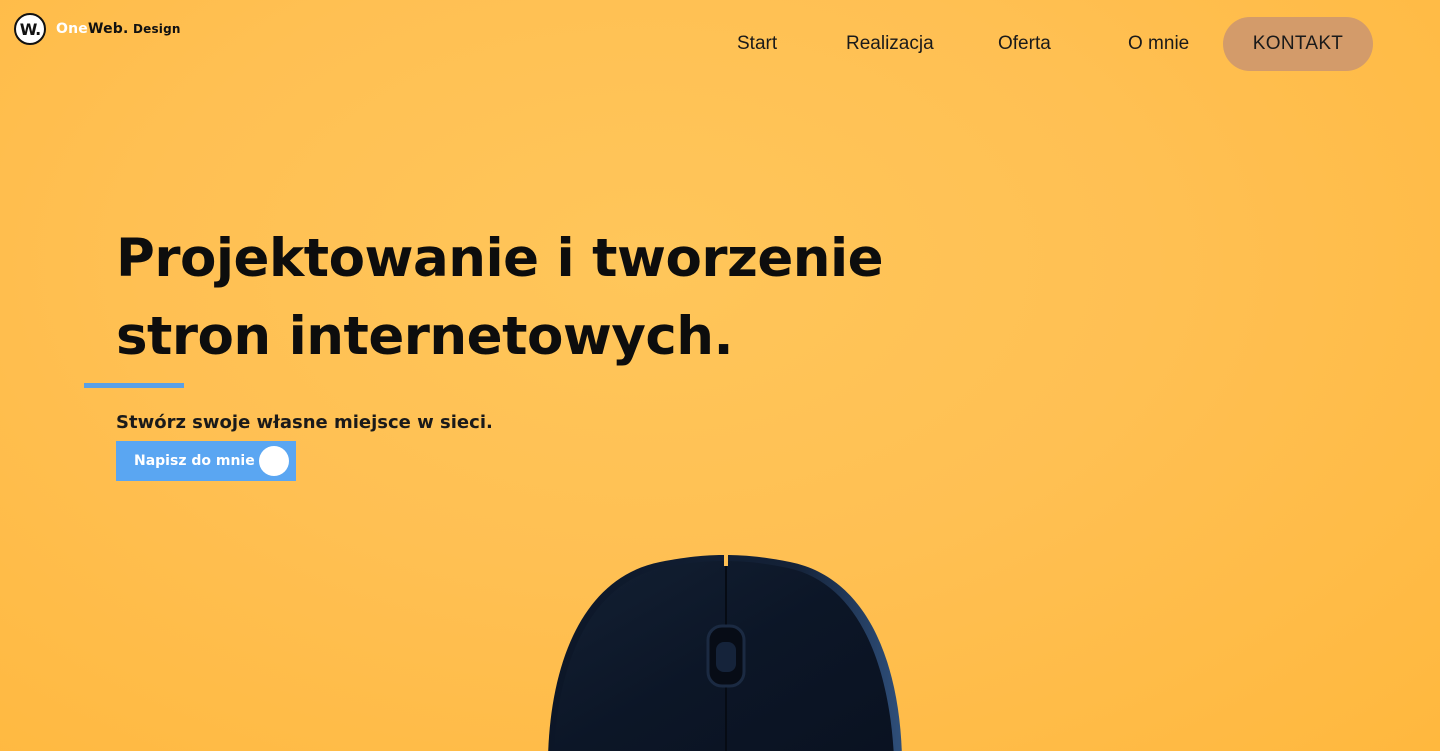 The image size is (1440, 751). Describe the element at coordinates (720, 44) in the screenshot. I see `main-nav: Start Realizacja Oferta O mnie KONTAKT` at that location.